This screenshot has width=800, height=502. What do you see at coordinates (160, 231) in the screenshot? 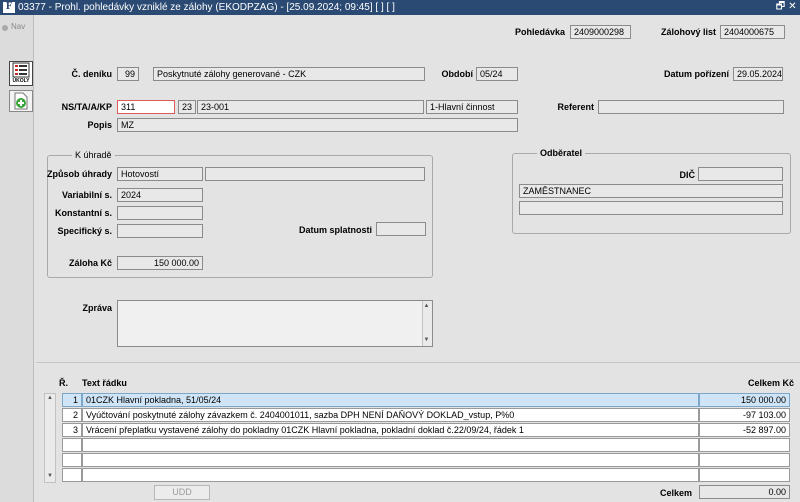
I see `specificky-field` at bounding box center [160, 231].